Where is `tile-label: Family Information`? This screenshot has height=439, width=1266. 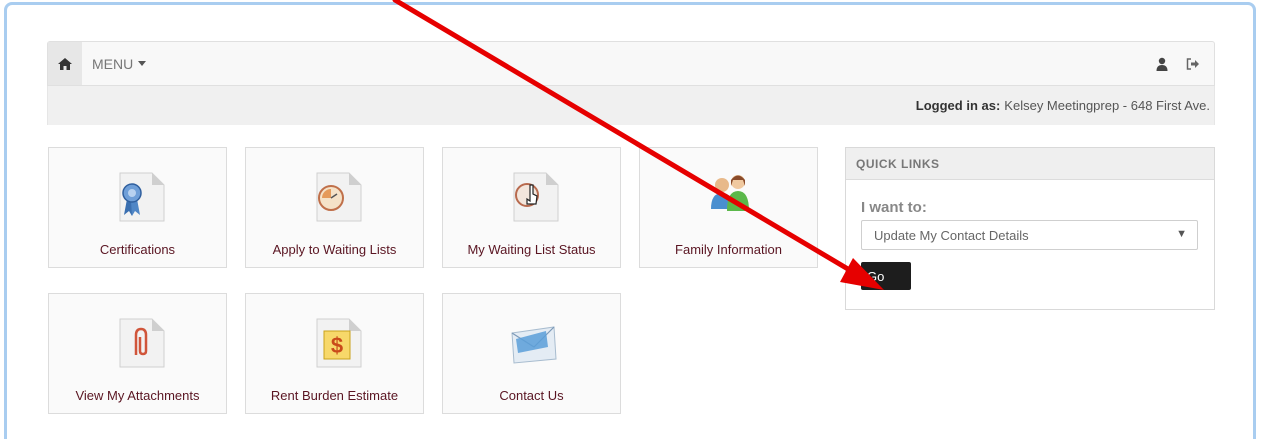
tile-label: Family Information is located at coordinates (728, 249).